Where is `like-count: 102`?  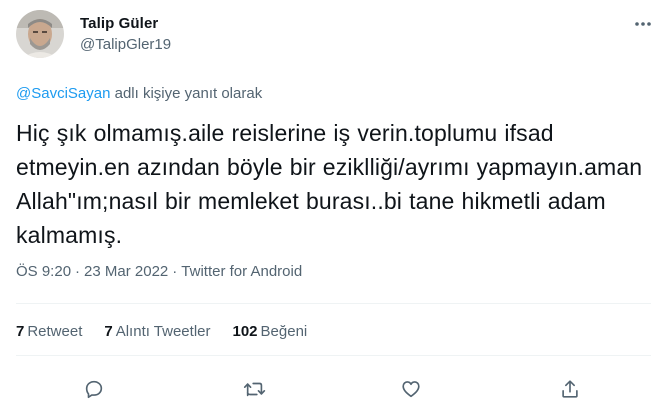 like-count: 102 is located at coordinates (245, 331).